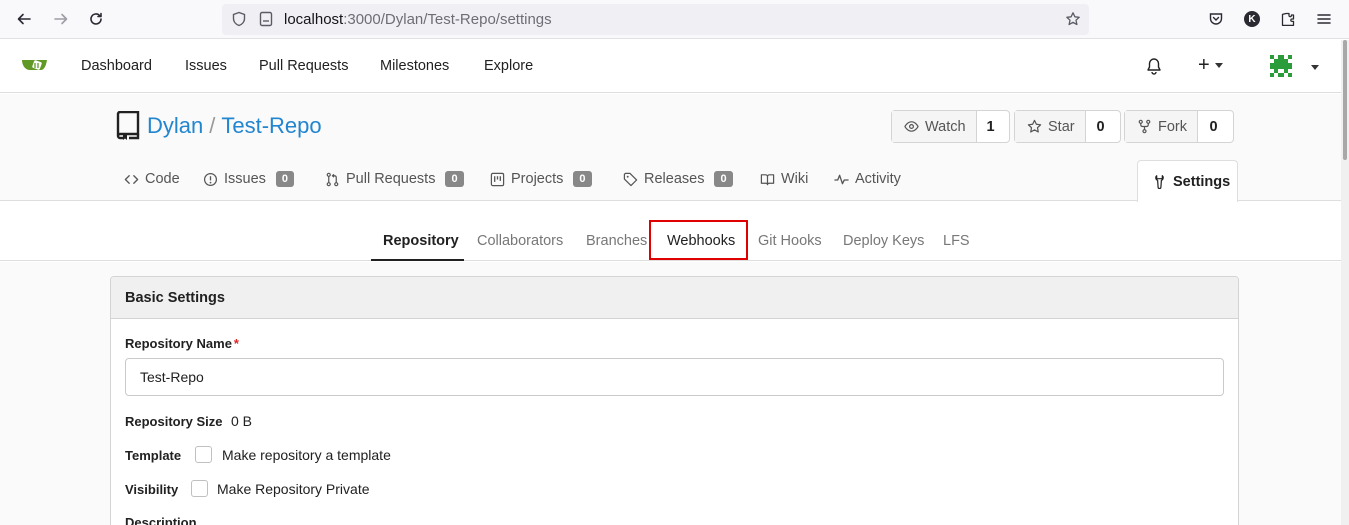 This screenshot has width=1349, height=525. Describe the element at coordinates (674, 298) in the screenshot. I see `card-header: Basic Settings` at that location.